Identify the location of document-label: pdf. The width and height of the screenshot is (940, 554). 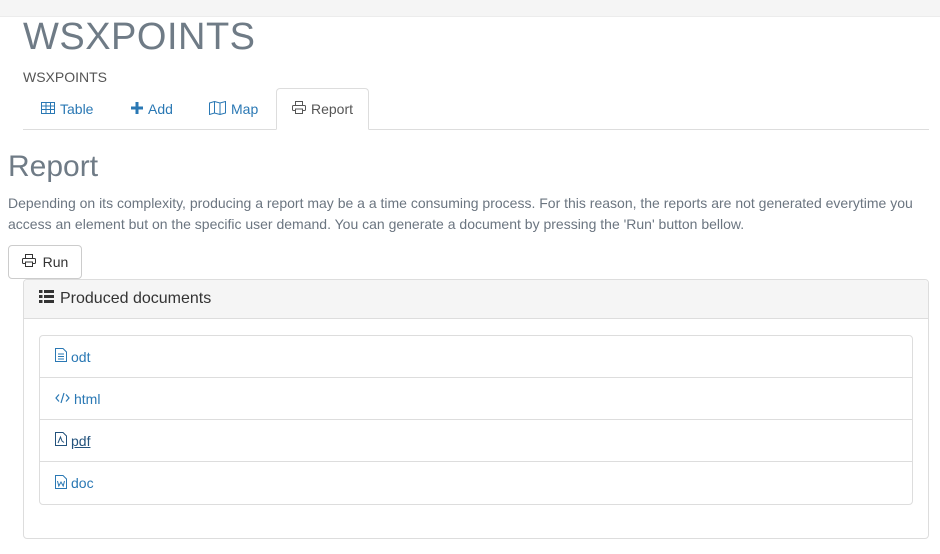
(81, 440).